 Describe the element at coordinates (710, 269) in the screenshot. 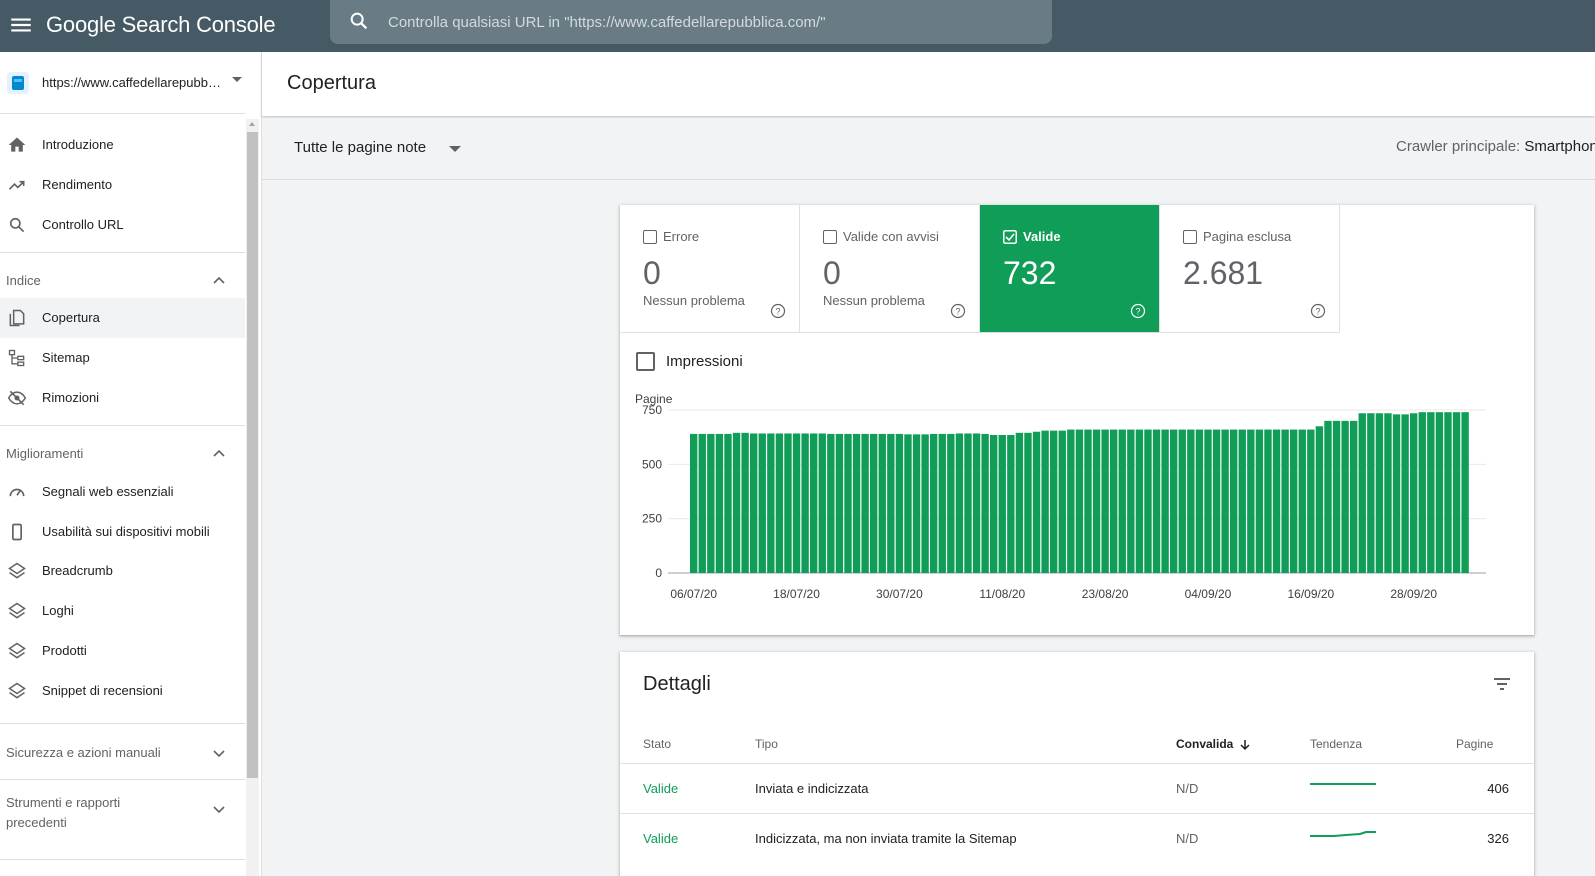

I see `tile-errore: Errore 0 Nessun problema ?` at that location.